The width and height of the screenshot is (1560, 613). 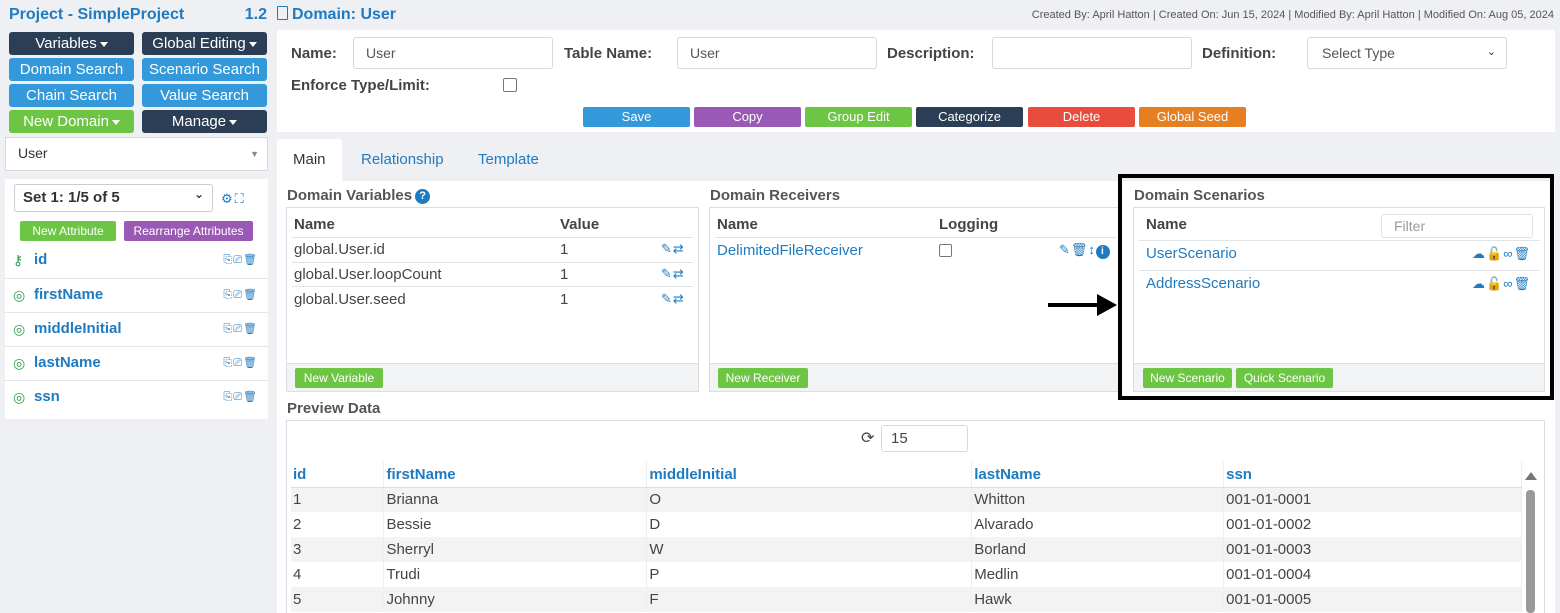 What do you see at coordinates (1107, 305) in the screenshot?
I see `arrow-head` at bounding box center [1107, 305].